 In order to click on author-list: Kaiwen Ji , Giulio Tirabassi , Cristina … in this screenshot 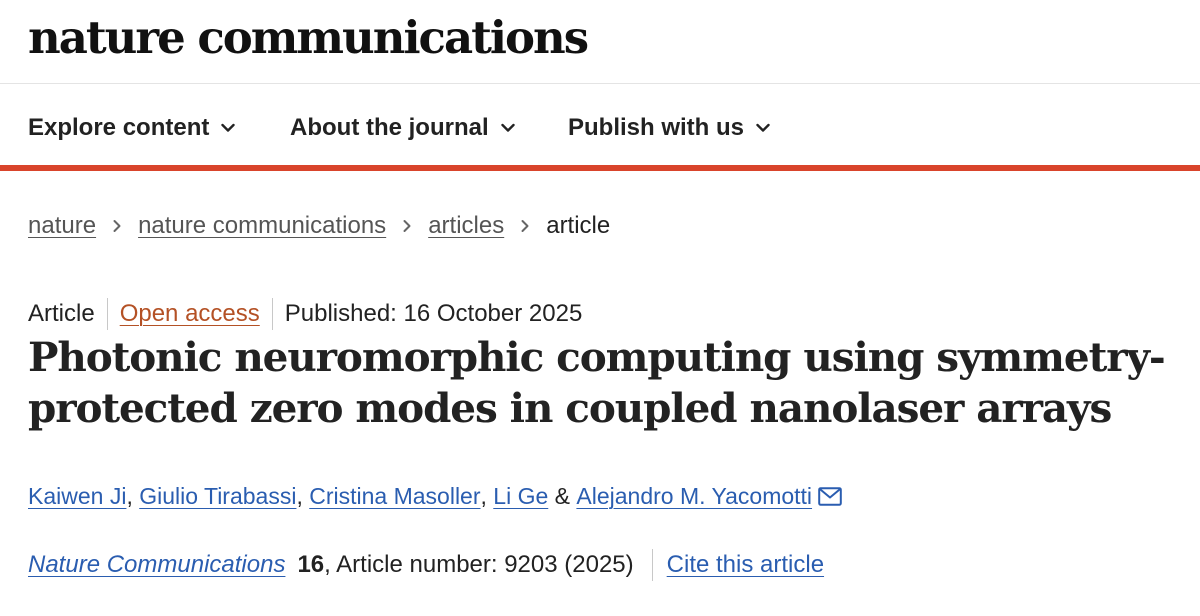, I will do `click(435, 496)`.